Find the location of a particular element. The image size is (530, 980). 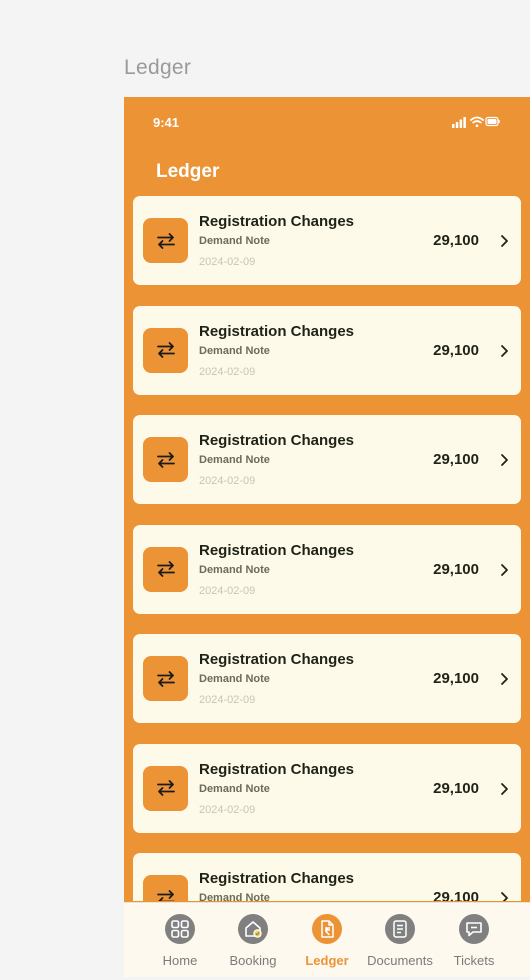

signal-icon is located at coordinates (459, 122).